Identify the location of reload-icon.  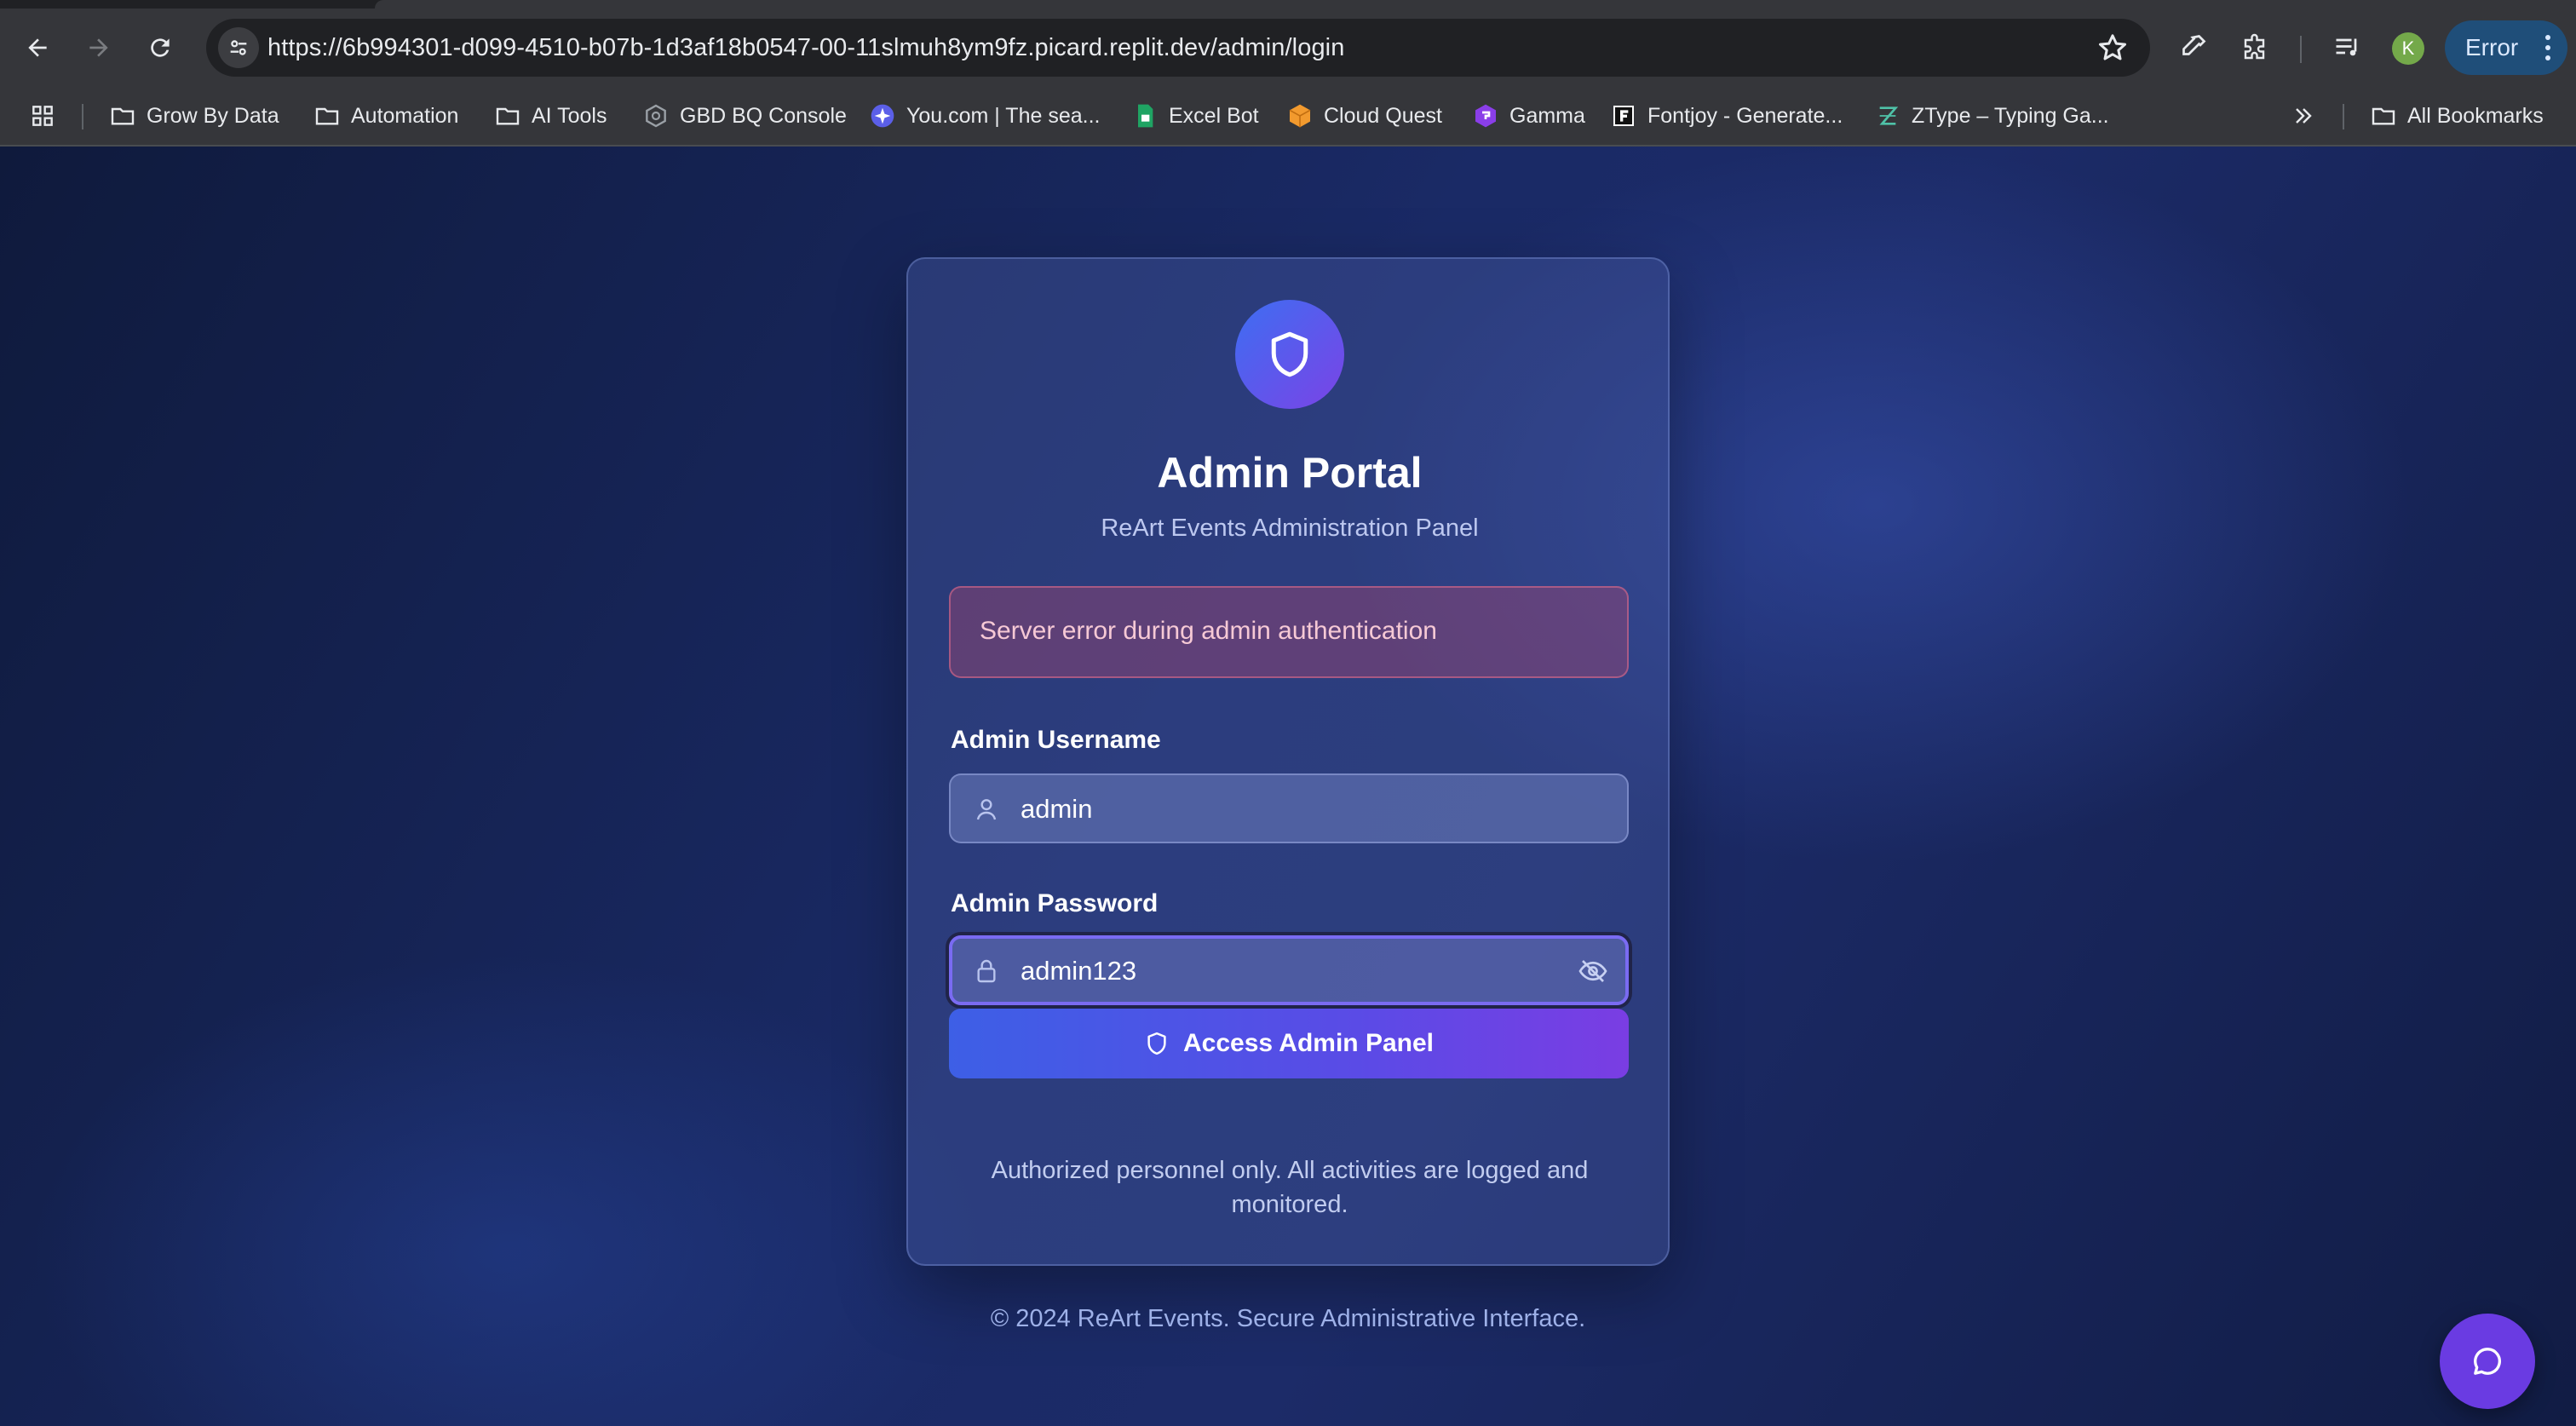
(160, 48).